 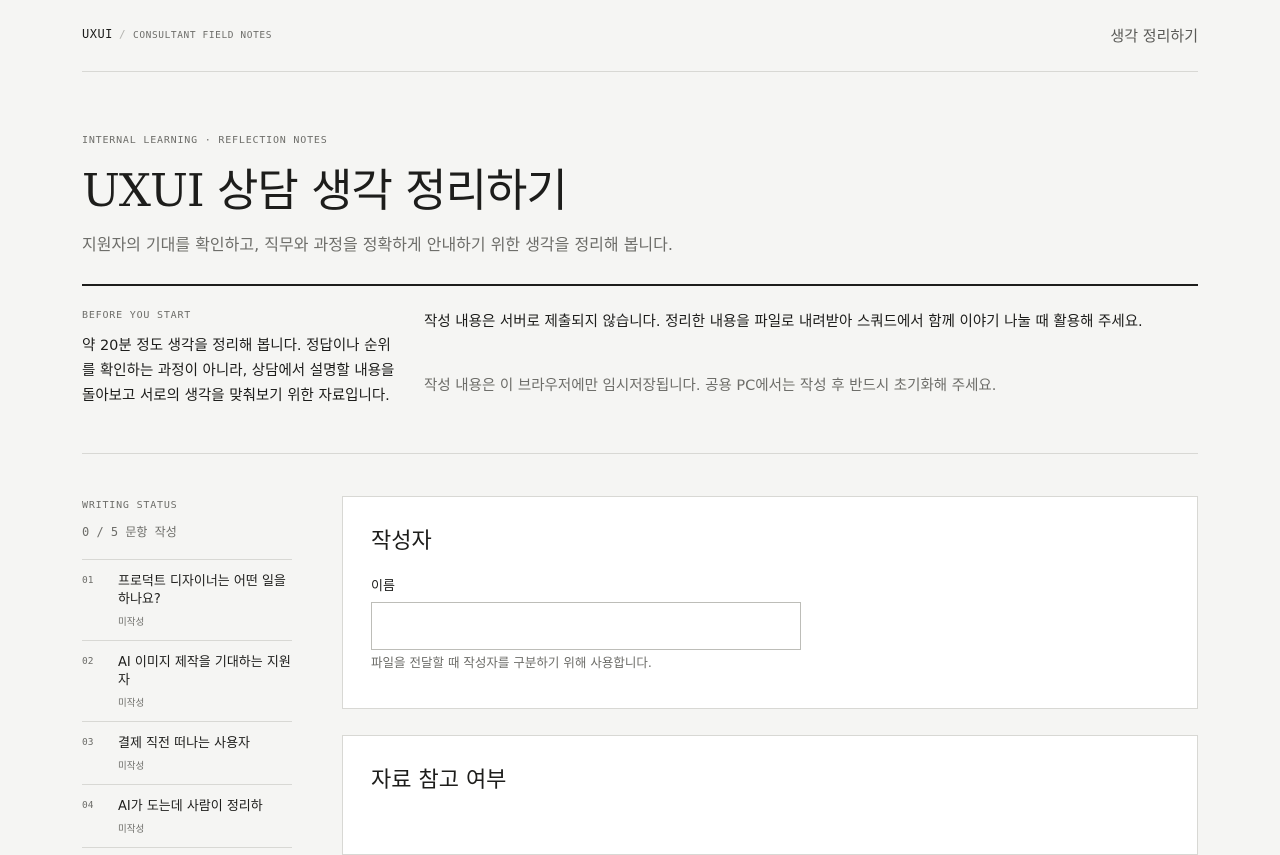 What do you see at coordinates (88, 661) in the screenshot?
I see `question-number: 02` at bounding box center [88, 661].